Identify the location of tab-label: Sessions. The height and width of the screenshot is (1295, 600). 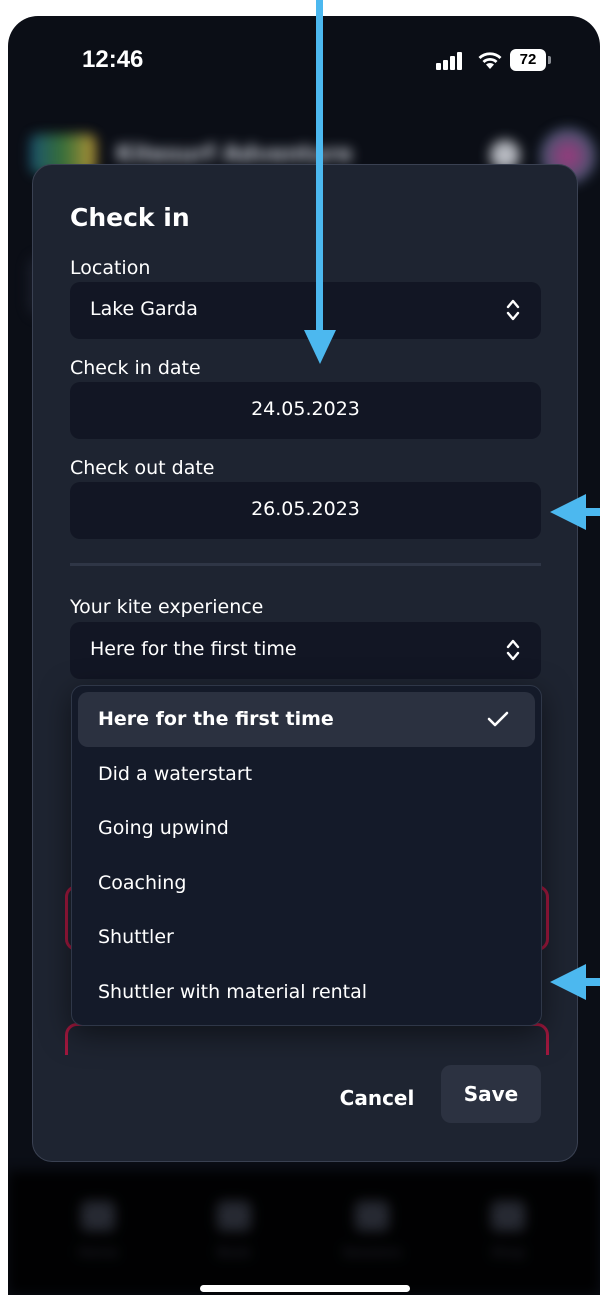
(372, 1253).